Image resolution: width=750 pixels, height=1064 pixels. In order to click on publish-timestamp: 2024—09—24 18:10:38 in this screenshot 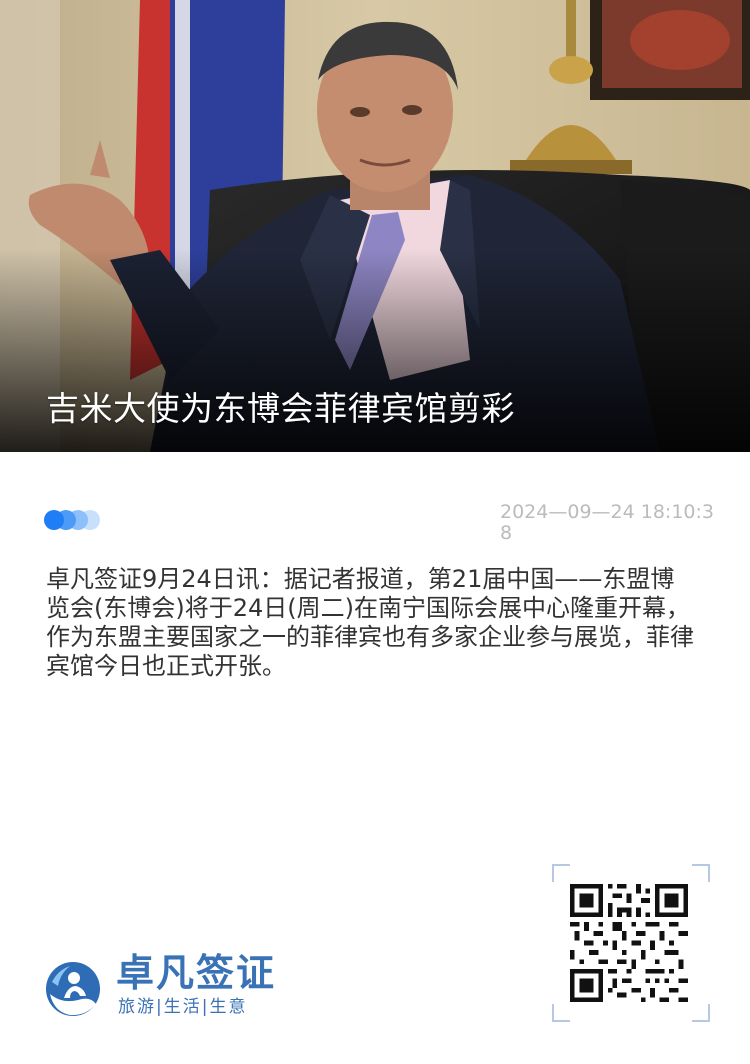, I will do `click(607, 522)`.